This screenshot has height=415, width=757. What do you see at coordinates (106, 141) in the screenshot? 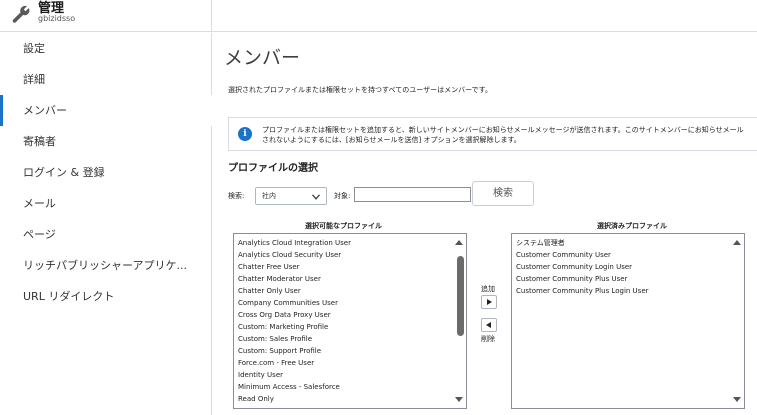
I see `sidebar-item-contributors: 寄稿者` at bounding box center [106, 141].